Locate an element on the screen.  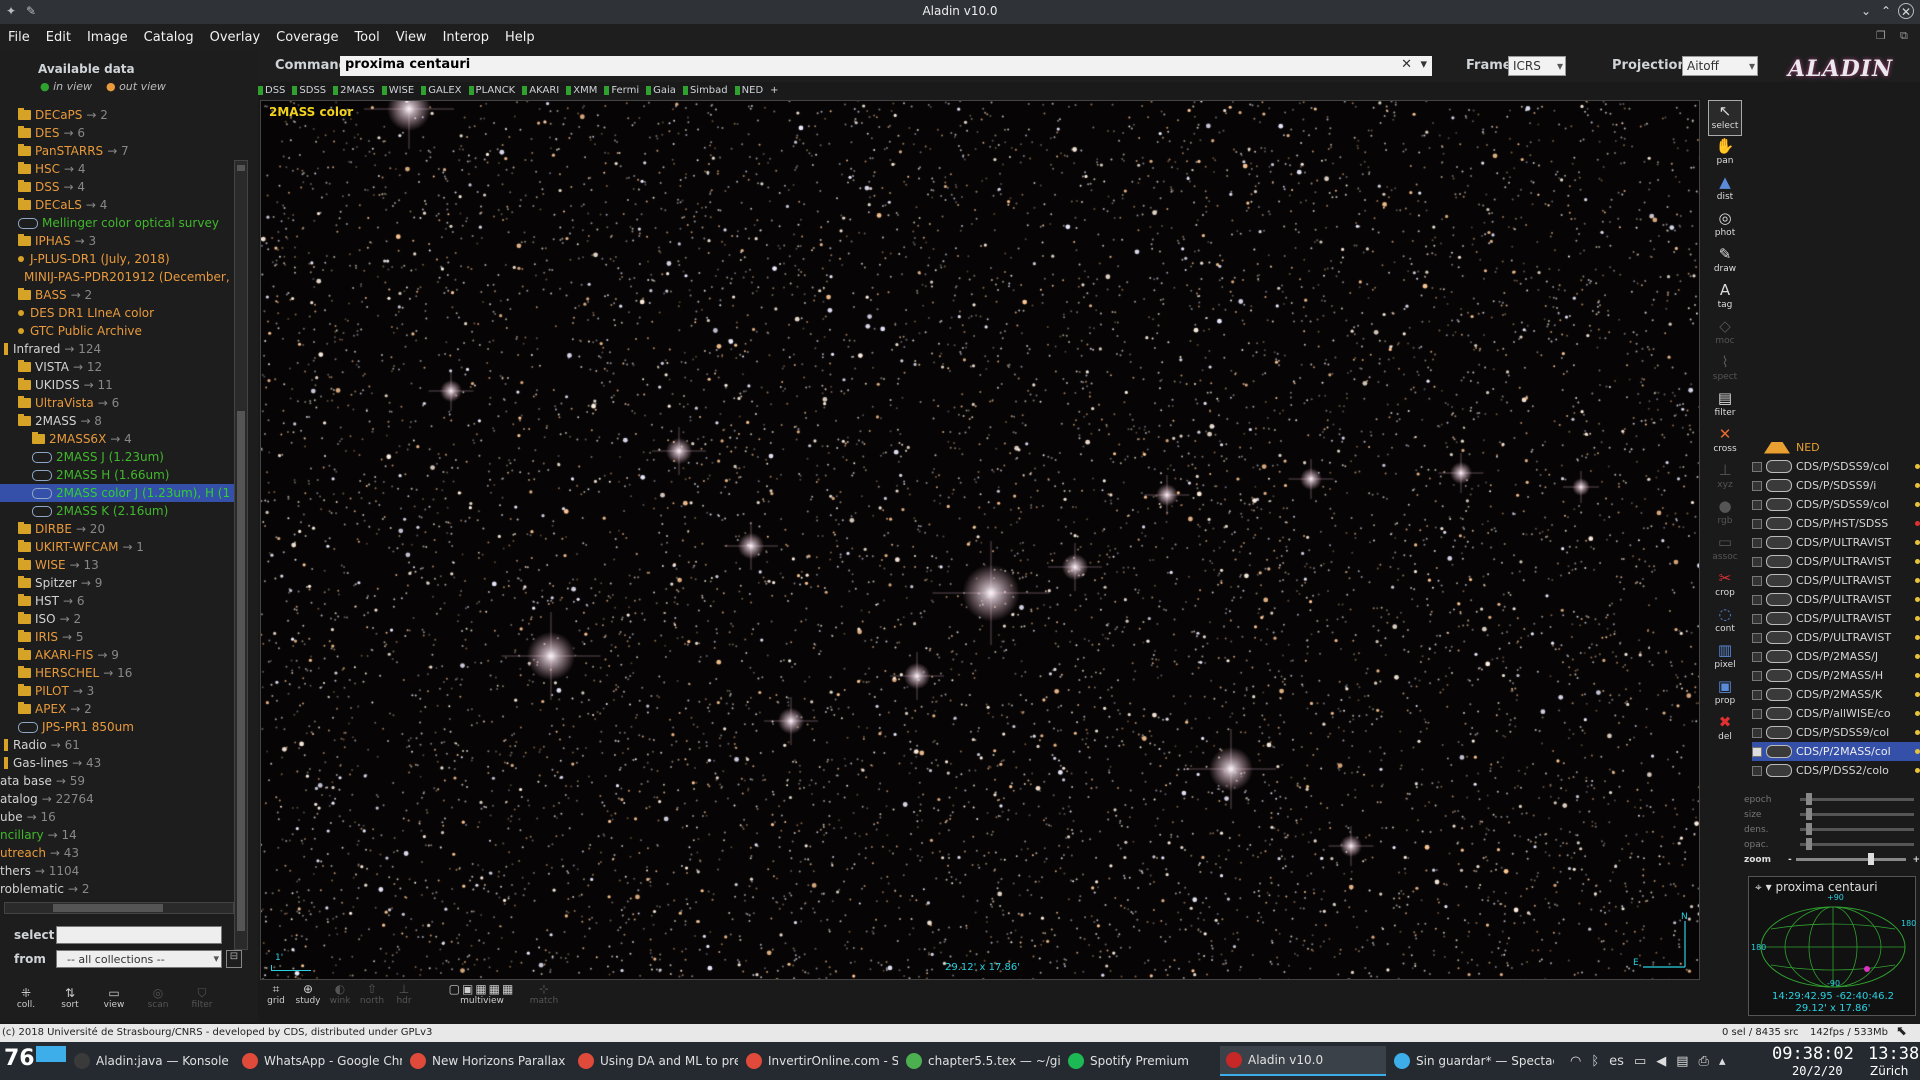
survey-shortcut: Fermi is located at coordinates (621, 90).